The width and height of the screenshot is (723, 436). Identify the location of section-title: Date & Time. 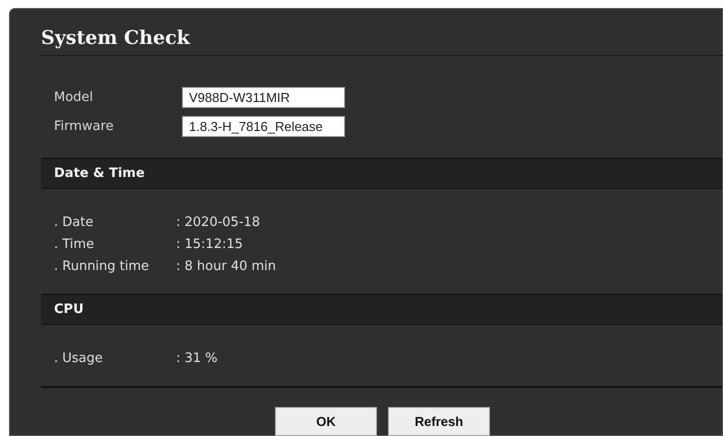
(99, 173).